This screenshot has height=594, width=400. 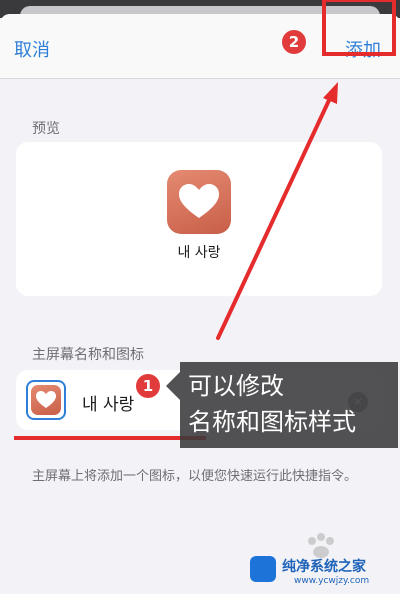 I want to click on watermark-title: 纯净系统之家, so click(x=324, y=567).